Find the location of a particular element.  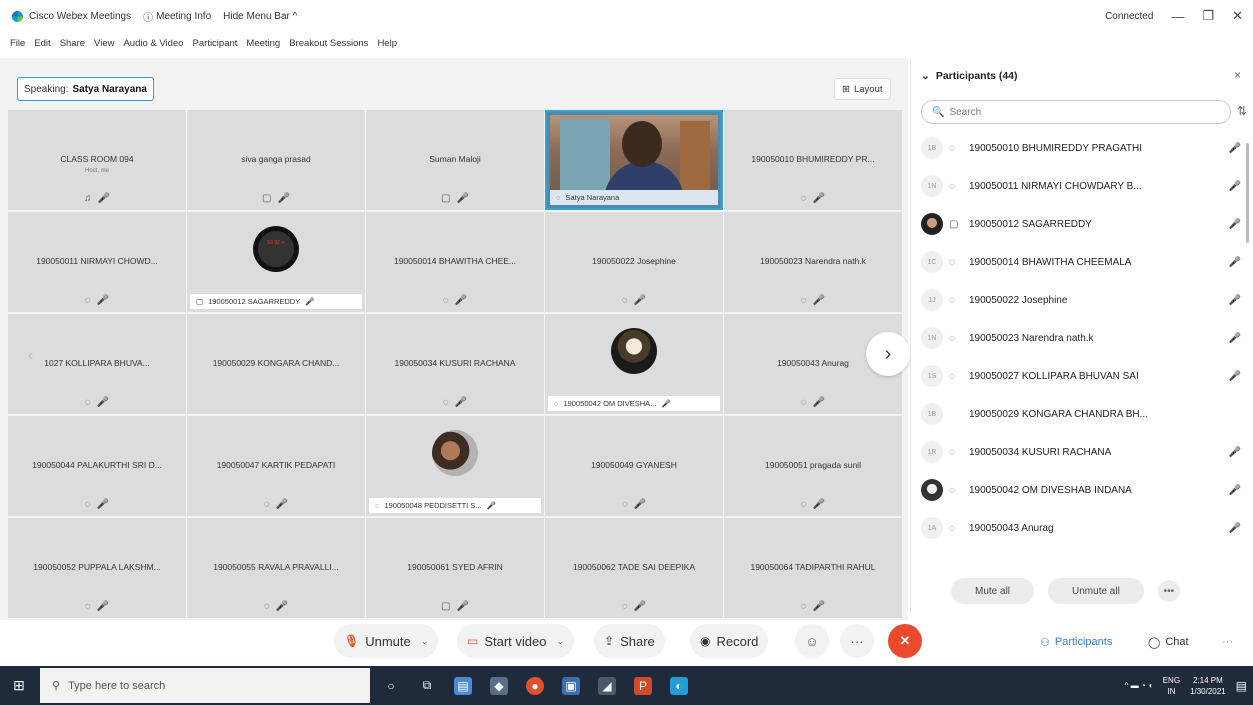

tile-name: siva ganga prasad is located at coordinates (276, 159).